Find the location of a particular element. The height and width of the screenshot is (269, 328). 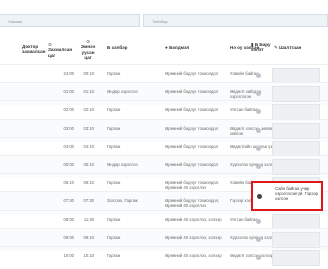

header-type: Б хэлбэр is located at coordinates (123, 47).